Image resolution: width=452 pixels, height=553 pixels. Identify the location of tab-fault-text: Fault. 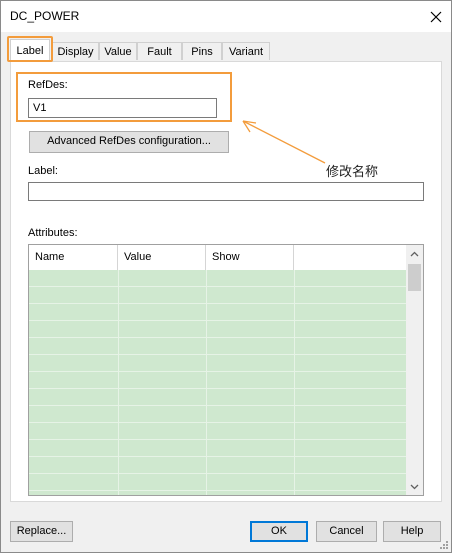
(159, 52).